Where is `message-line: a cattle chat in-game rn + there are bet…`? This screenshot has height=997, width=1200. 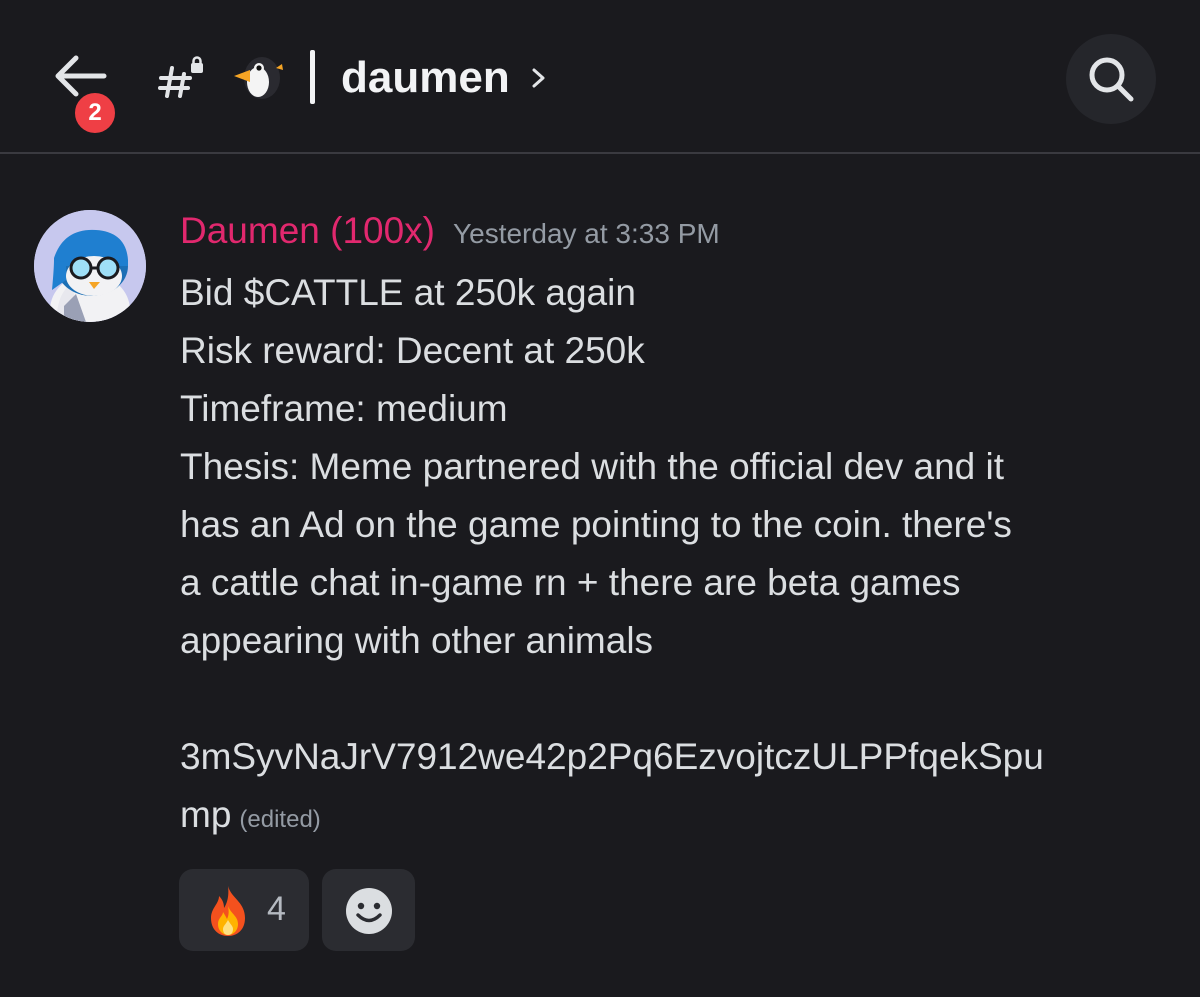 message-line: a cattle chat in-game rn + there are bet… is located at coordinates (570, 582).